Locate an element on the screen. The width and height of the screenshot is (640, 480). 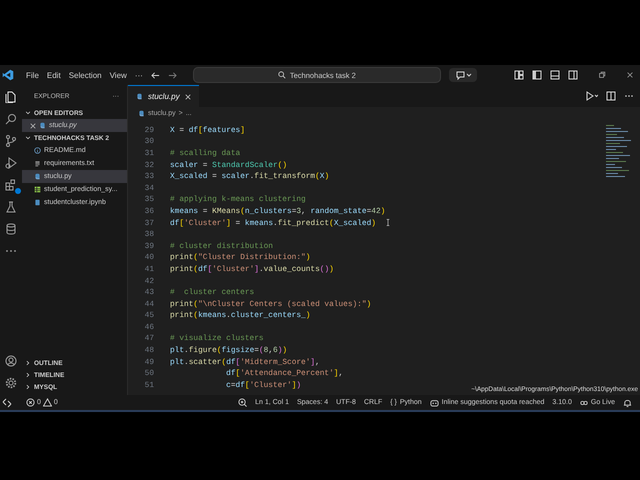
menu-item: ··· is located at coordinates (138, 75).